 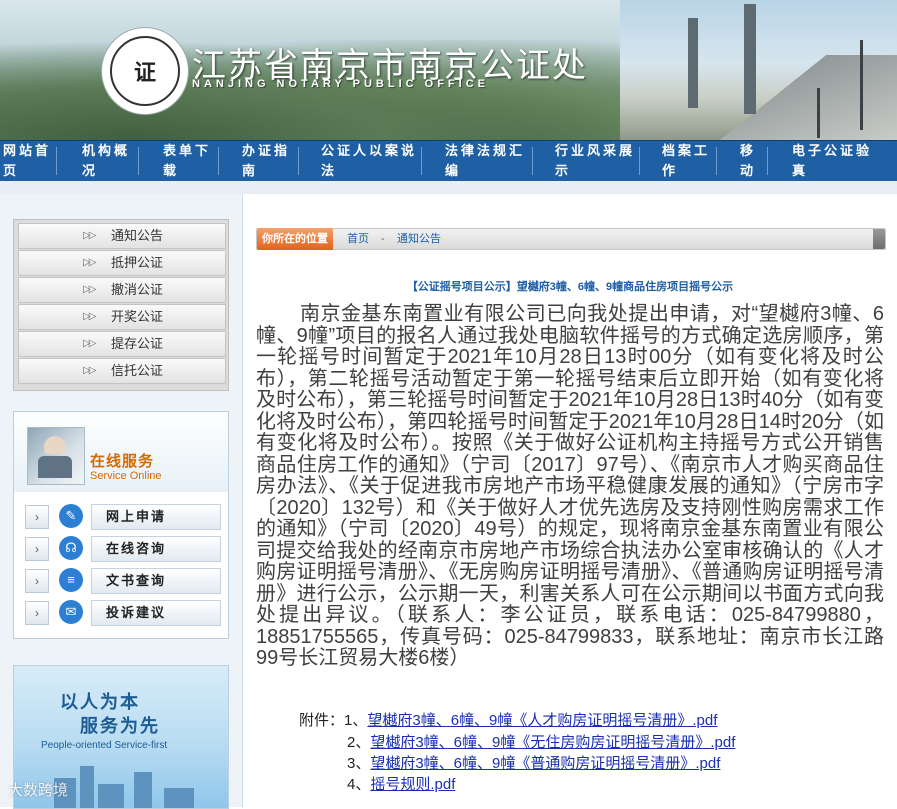 I want to click on service-document-query: › ≡ 文书查询, so click(x=123, y=581).